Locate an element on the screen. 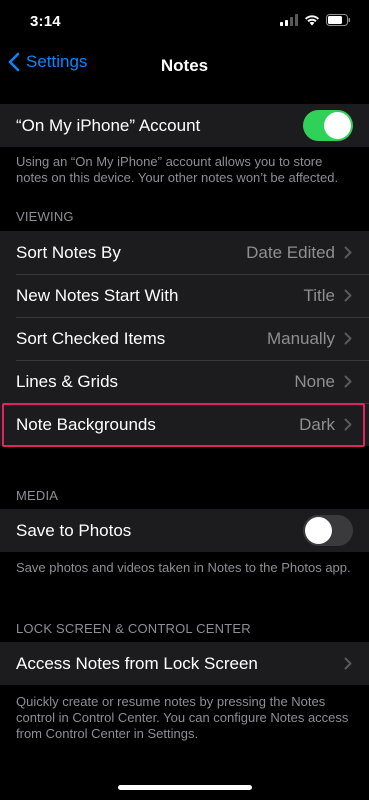 The height and width of the screenshot is (800, 369). row-value: Dark is located at coordinates (317, 424).